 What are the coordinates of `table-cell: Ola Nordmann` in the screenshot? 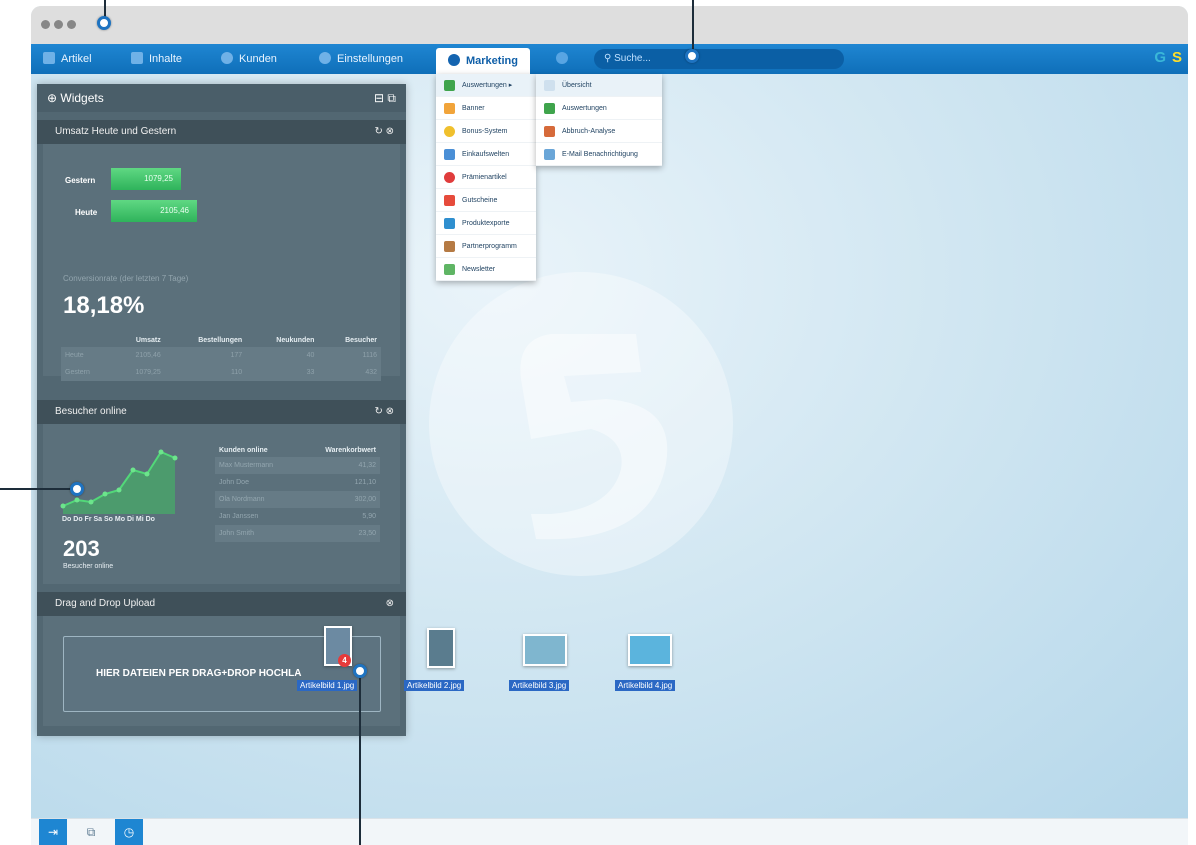 It's located at (257, 499).